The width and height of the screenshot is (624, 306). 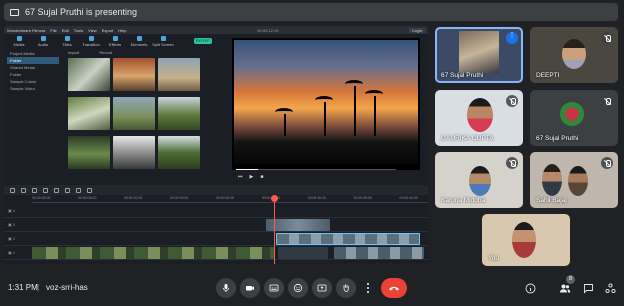 I want to click on timeline-toolbar, so click(x=216, y=190).